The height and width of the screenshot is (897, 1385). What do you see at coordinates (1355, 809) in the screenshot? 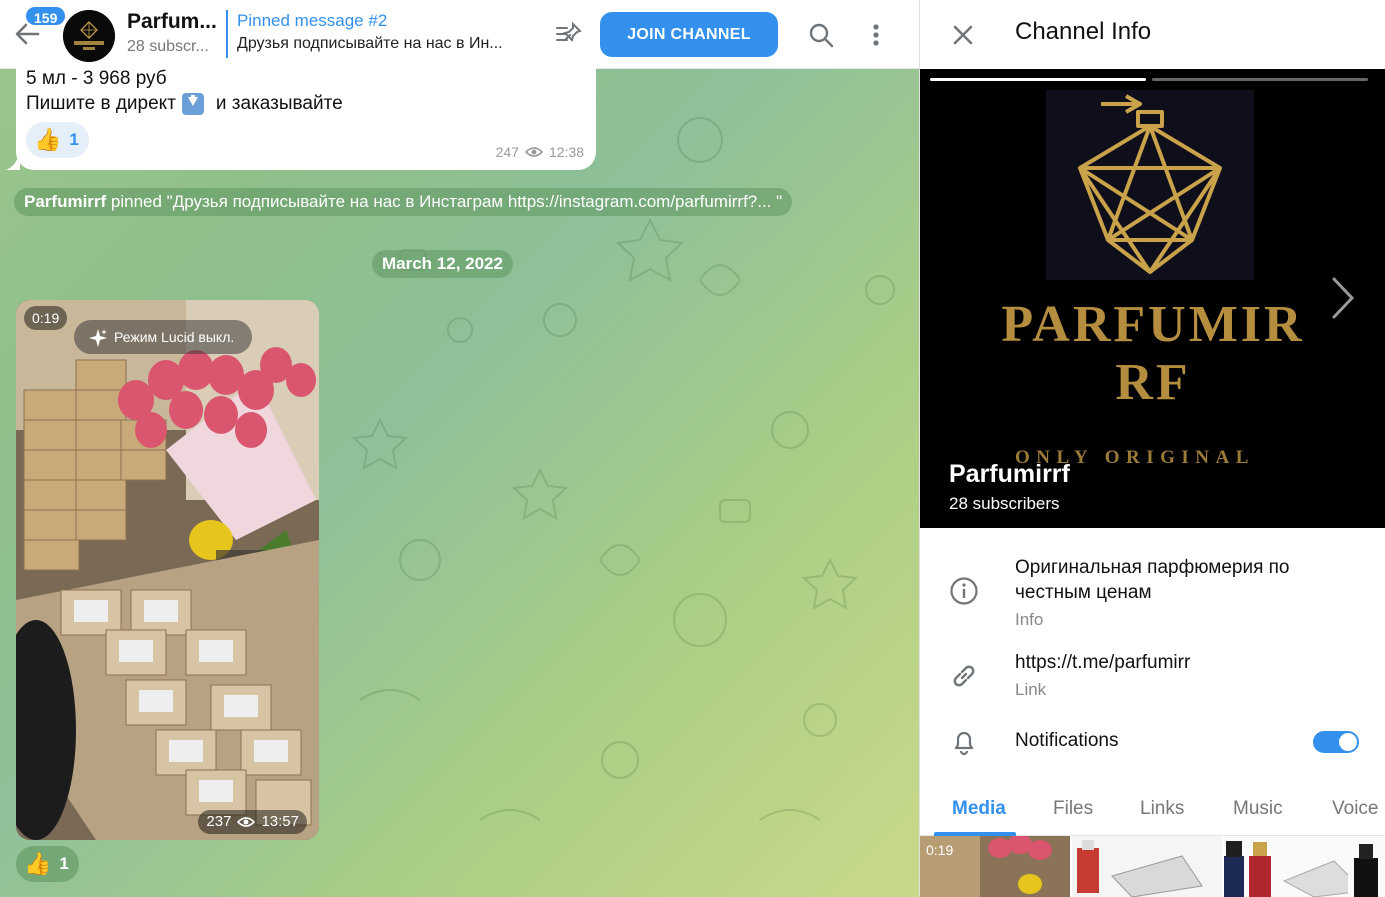
I see `tab-voice: Voice` at bounding box center [1355, 809].